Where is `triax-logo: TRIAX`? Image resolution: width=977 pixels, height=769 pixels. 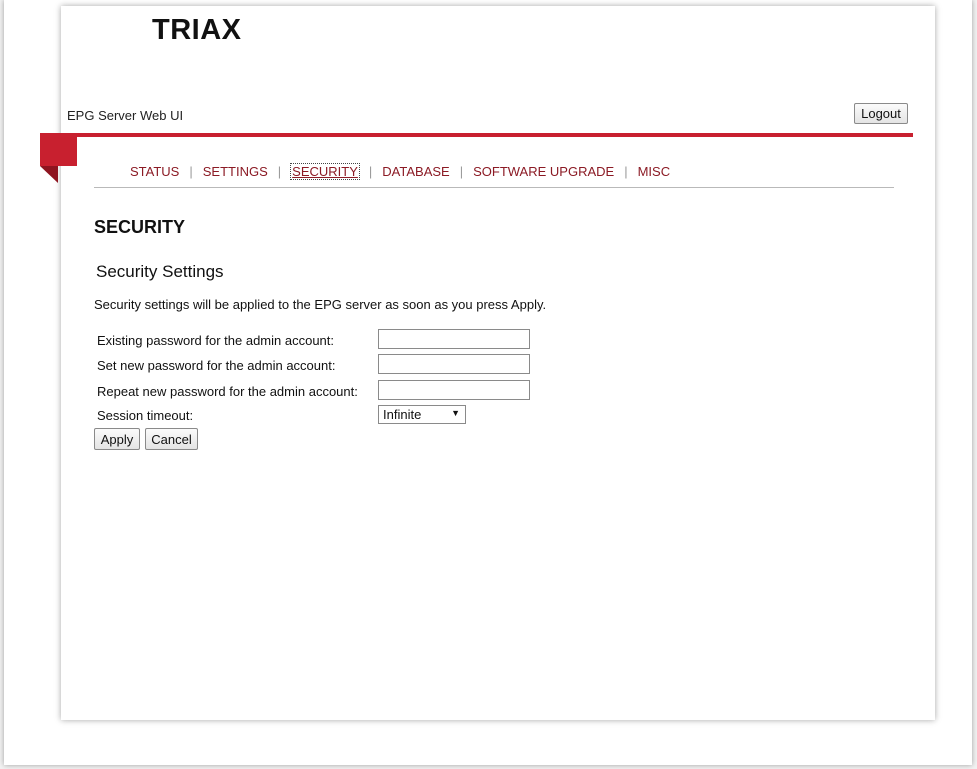 triax-logo: TRIAX is located at coordinates (197, 30).